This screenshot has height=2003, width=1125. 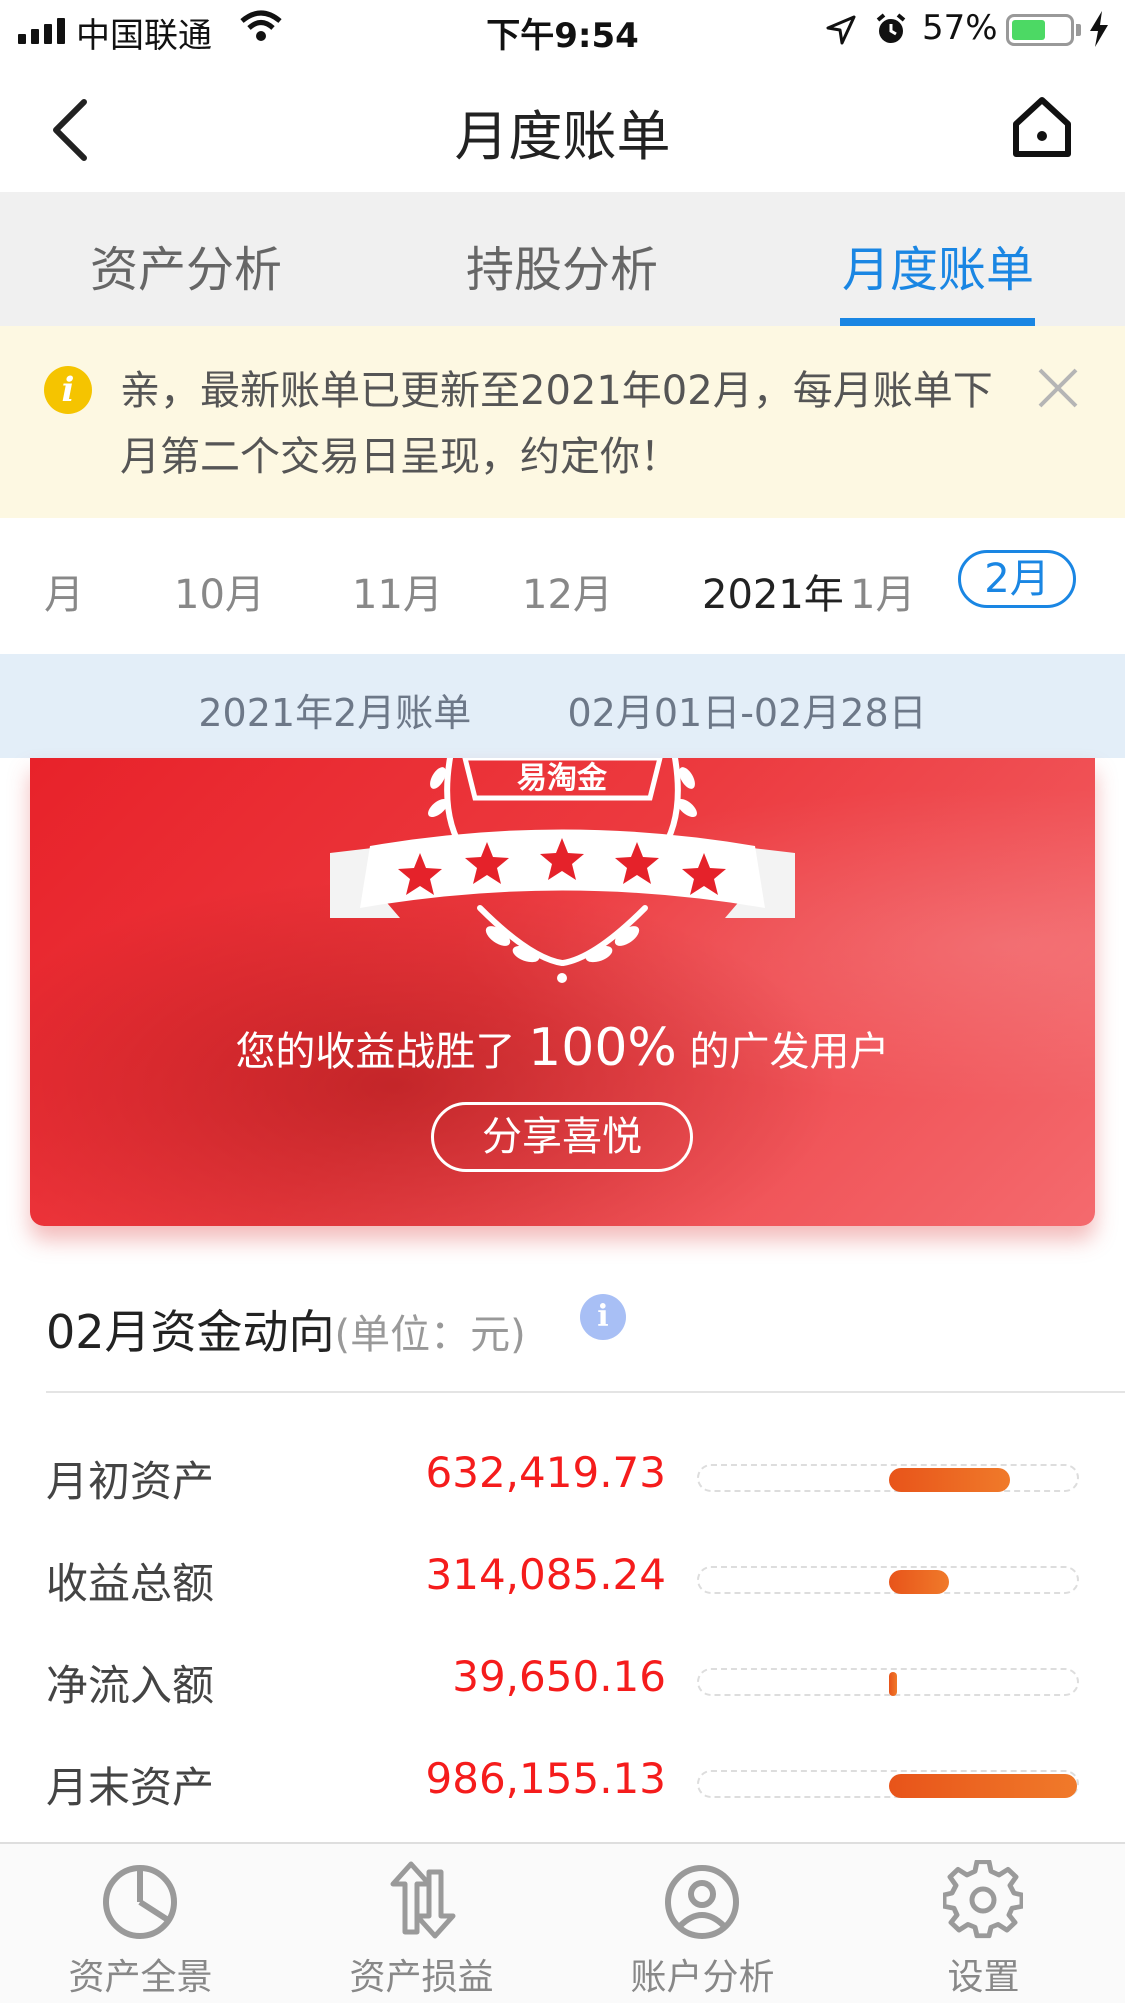 I want to click on fund-flow-value: 39,650.16, so click(x=559, y=1676).